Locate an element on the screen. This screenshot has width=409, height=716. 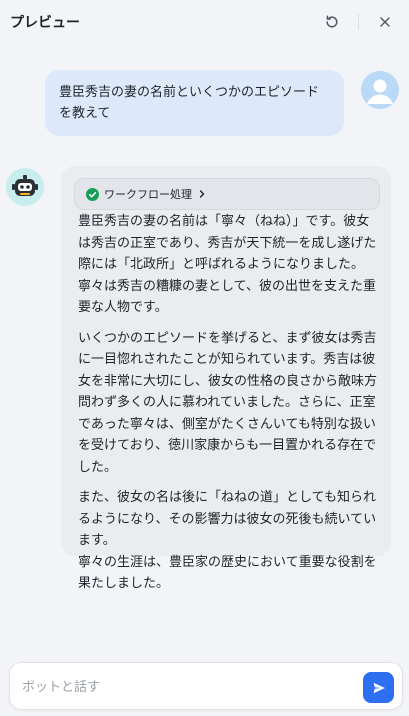
user-message-bubble: 豊臣秀吉の妻の名前といくつかのエピソードを教えて is located at coordinates (194, 103).